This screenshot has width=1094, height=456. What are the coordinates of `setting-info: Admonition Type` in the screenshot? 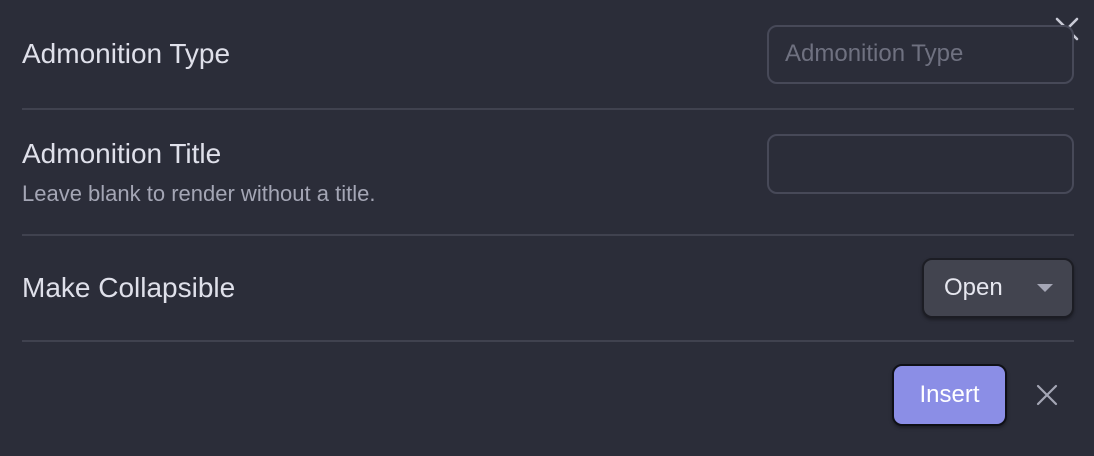 It's located at (126, 54).